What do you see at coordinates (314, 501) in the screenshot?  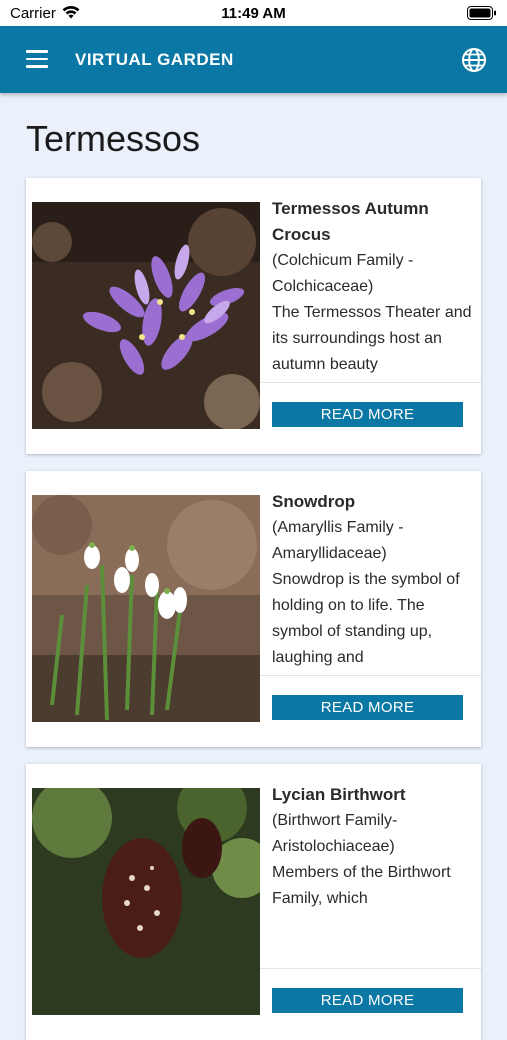 I see `plant-name: Snowdrop` at bounding box center [314, 501].